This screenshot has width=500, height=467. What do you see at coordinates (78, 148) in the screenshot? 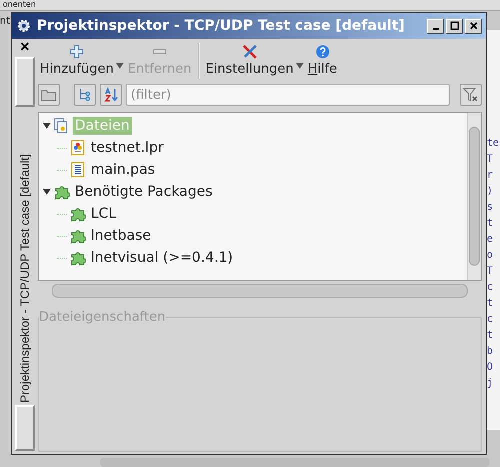
I see `program-file-icon` at bounding box center [78, 148].